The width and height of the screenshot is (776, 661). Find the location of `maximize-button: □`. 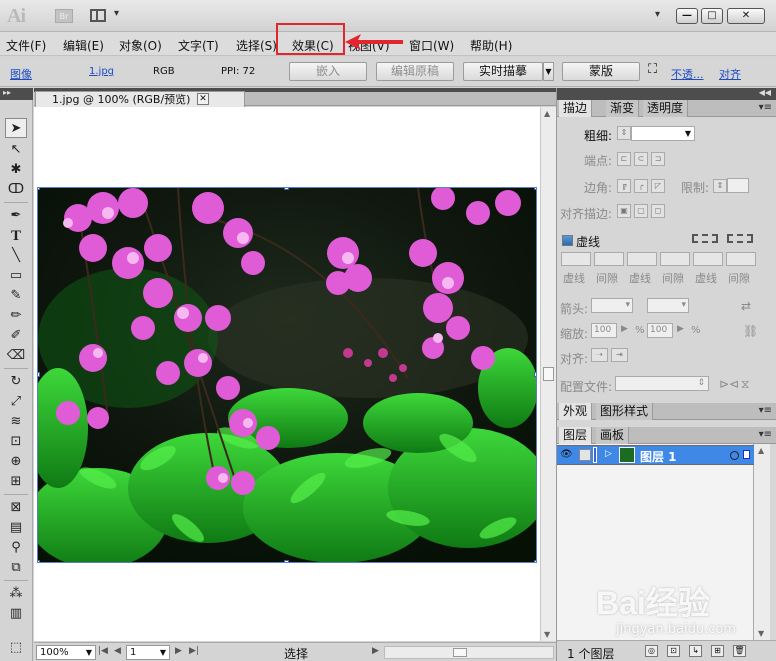

maximize-button: □ is located at coordinates (712, 16).